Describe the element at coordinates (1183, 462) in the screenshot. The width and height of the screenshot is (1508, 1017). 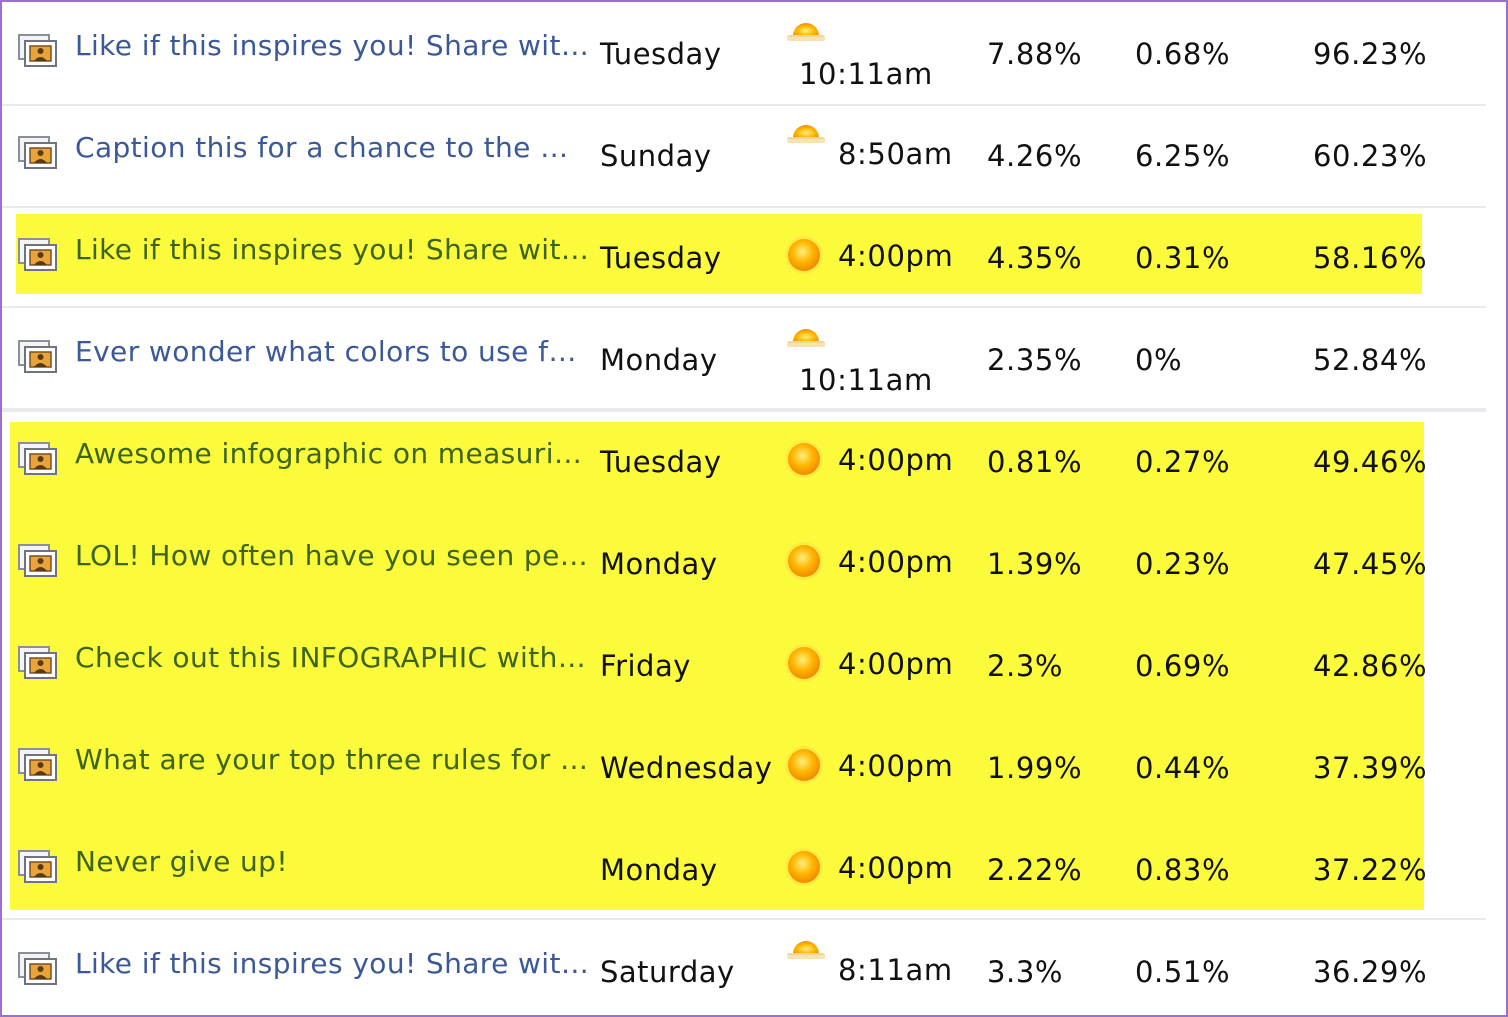
I see `metric-engagement-rate: 0.27%` at that location.